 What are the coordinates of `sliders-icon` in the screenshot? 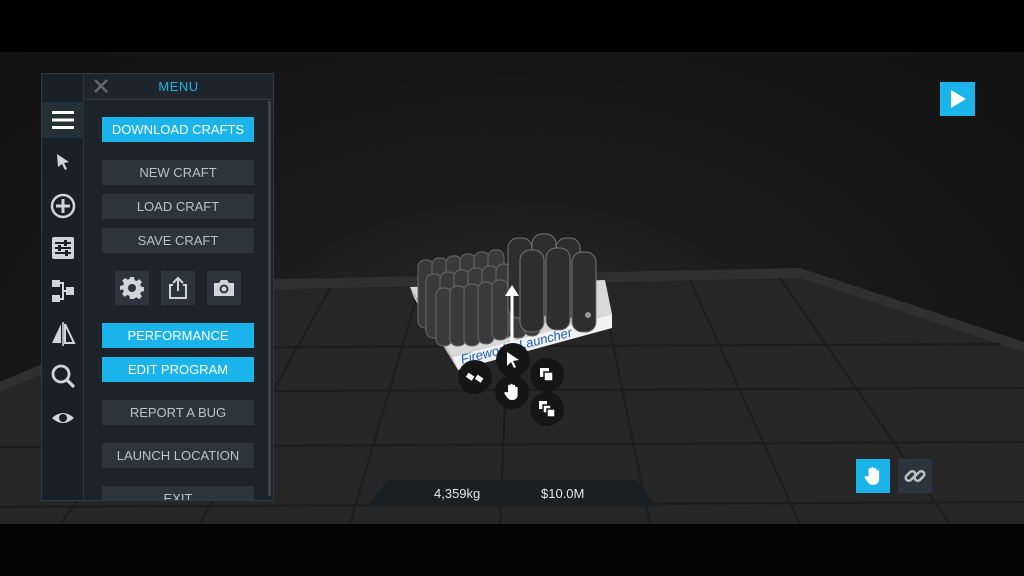 It's located at (63, 248).